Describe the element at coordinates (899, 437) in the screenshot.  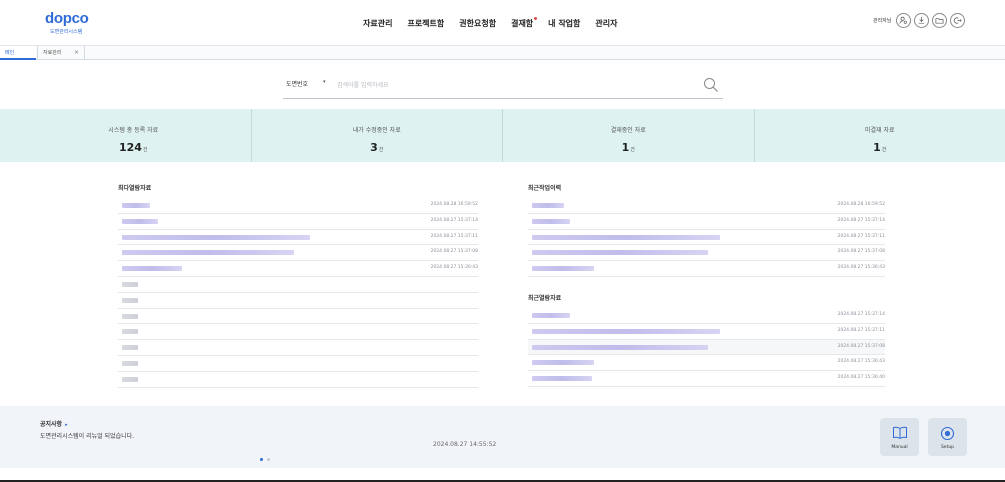
I see `manual-button: Manual` at that location.